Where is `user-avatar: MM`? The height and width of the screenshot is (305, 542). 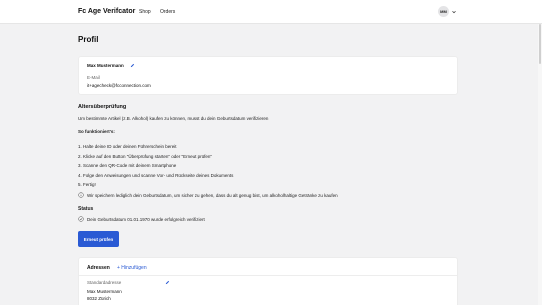
user-avatar: MM is located at coordinates (443, 11).